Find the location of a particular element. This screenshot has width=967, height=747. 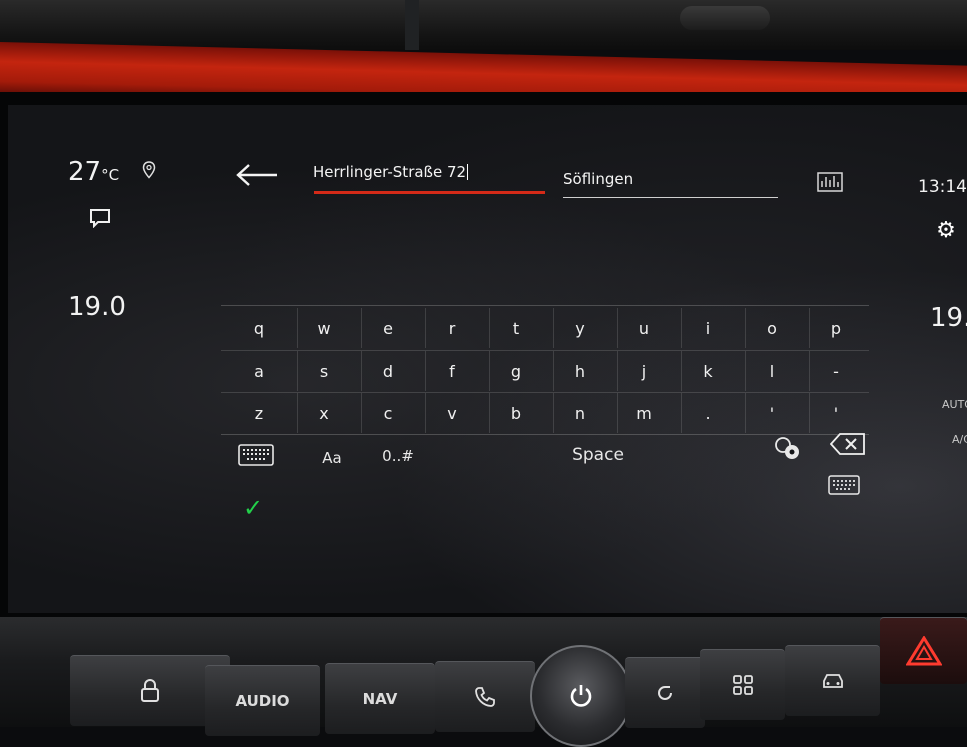

back-arrow-icon is located at coordinates (256, 175).